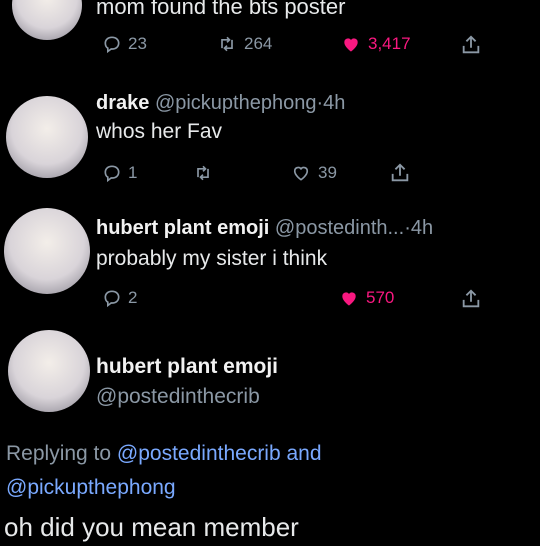 The width and height of the screenshot is (540, 546). What do you see at coordinates (151, 527) in the screenshot?
I see `tweet-text: oh did you mean member` at bounding box center [151, 527].